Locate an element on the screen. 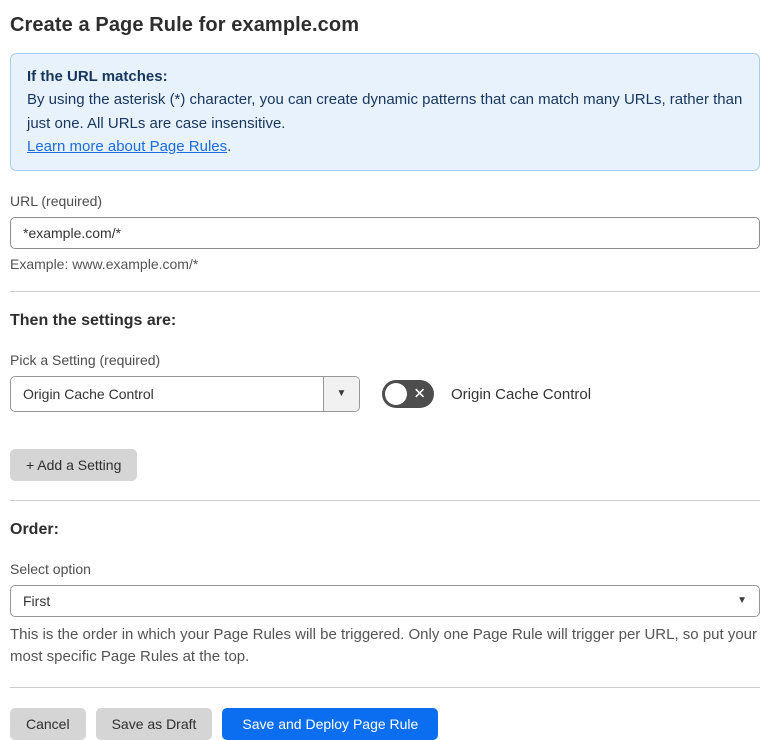 This screenshot has width=770, height=740. toggle-off-x-icon: ✕ is located at coordinates (419, 394).